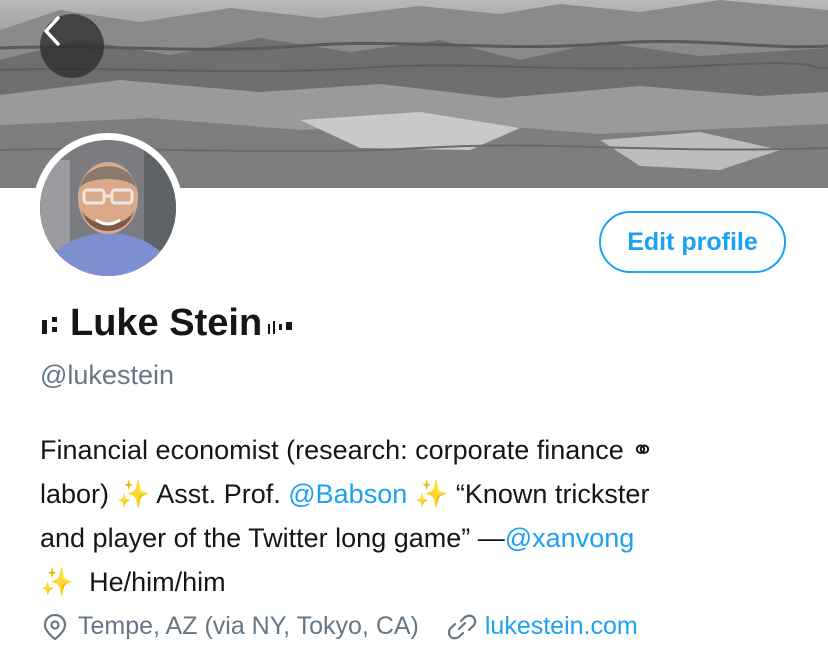 The image size is (828, 654). Describe the element at coordinates (55, 626) in the screenshot. I see `location-pin-icon` at that location.